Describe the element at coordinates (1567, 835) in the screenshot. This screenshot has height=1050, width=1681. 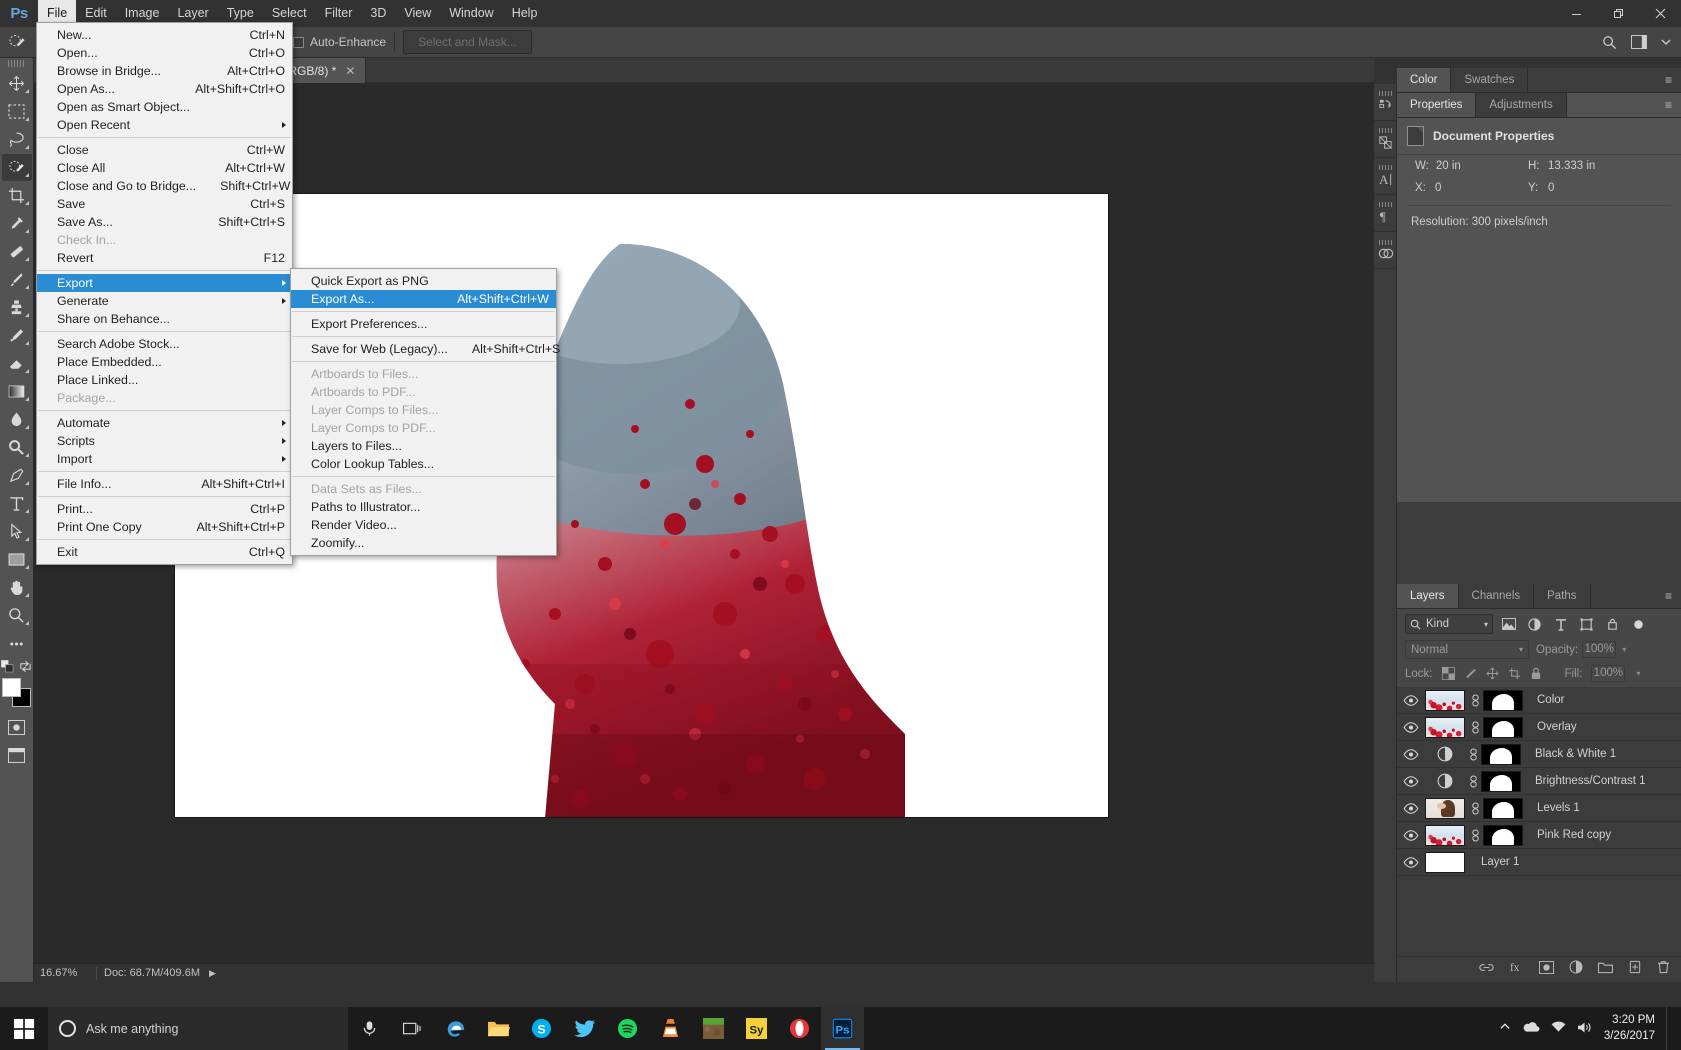
I see `layer-name: Pink Red copy` at that location.